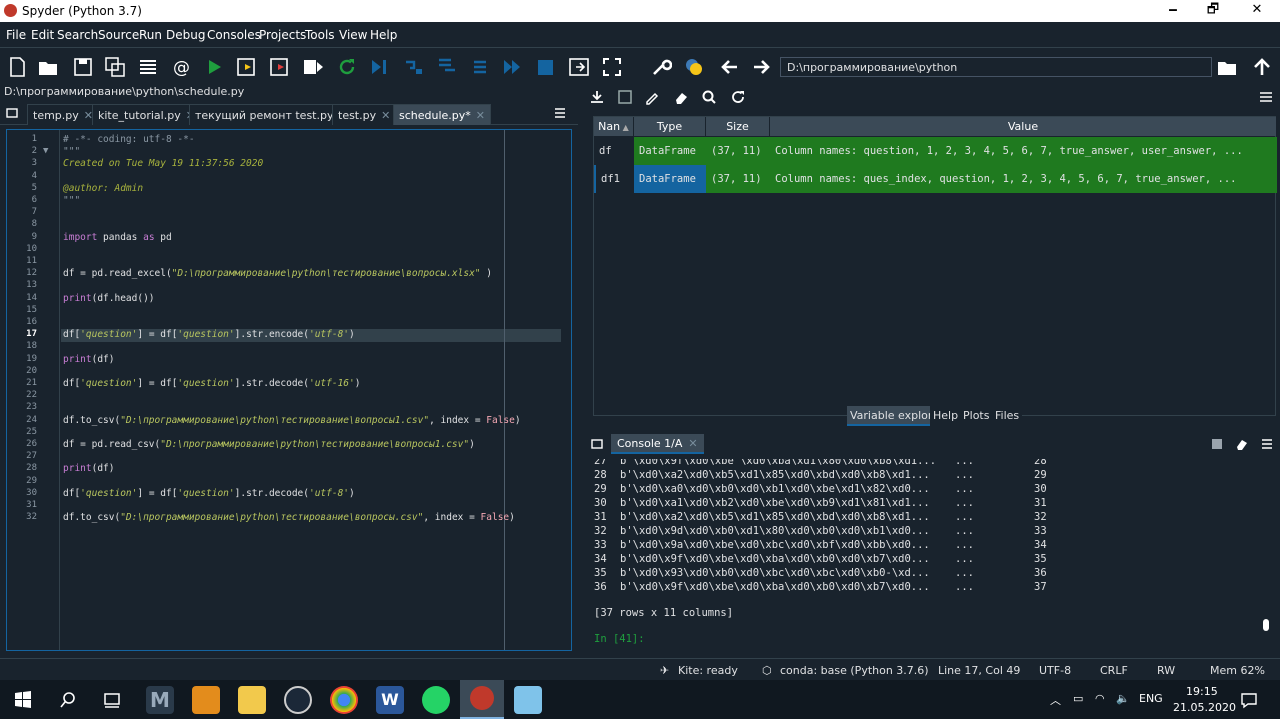 This screenshot has width=1280, height=719. Describe the element at coordinates (181, 67) in the screenshot. I see `at-icon: @` at that location.